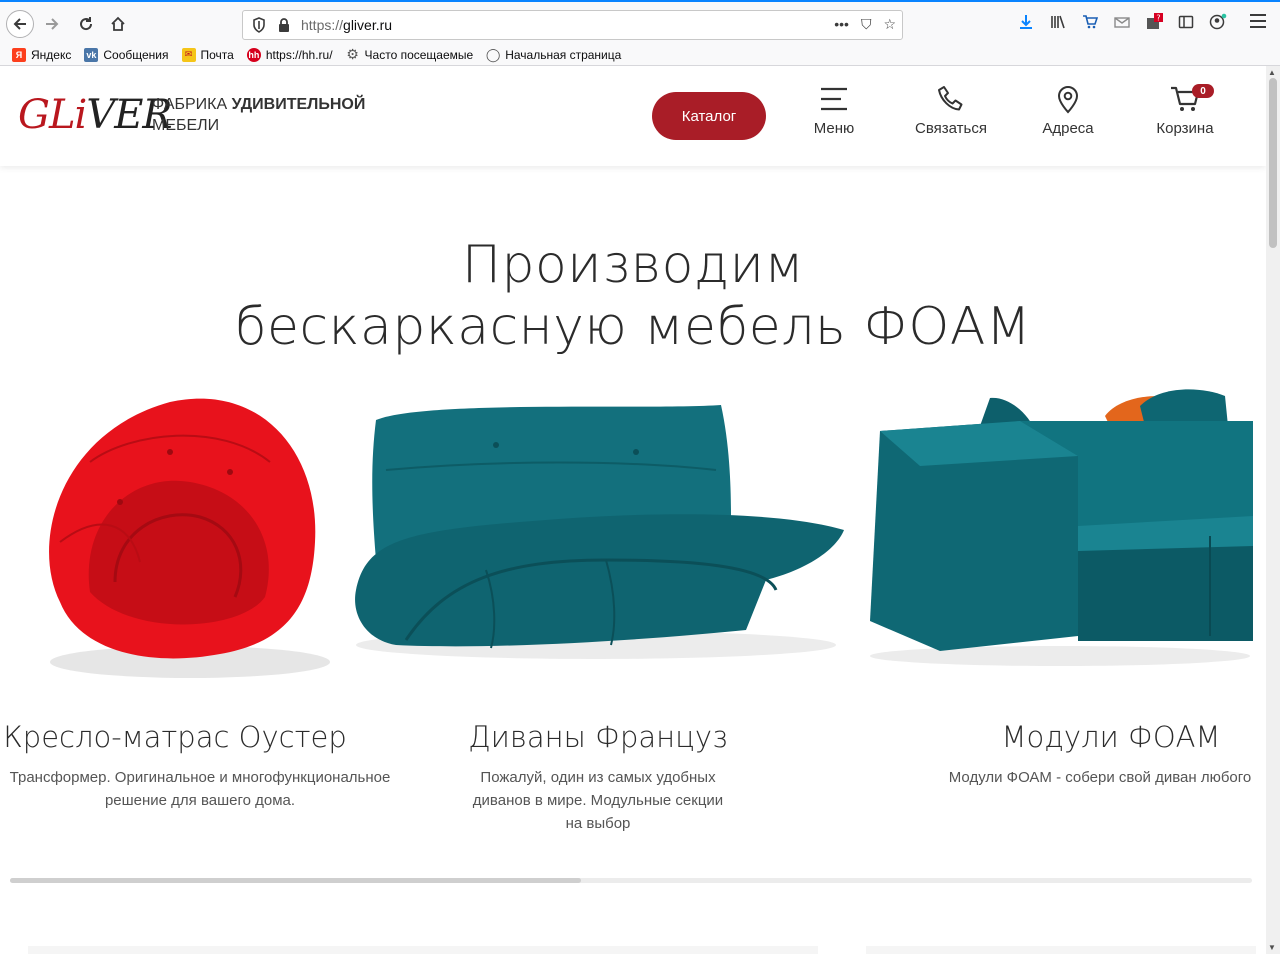 The width and height of the screenshot is (1280, 954). I want to click on bookmark-start-page: ◯ Начальная страница, so click(553, 54).